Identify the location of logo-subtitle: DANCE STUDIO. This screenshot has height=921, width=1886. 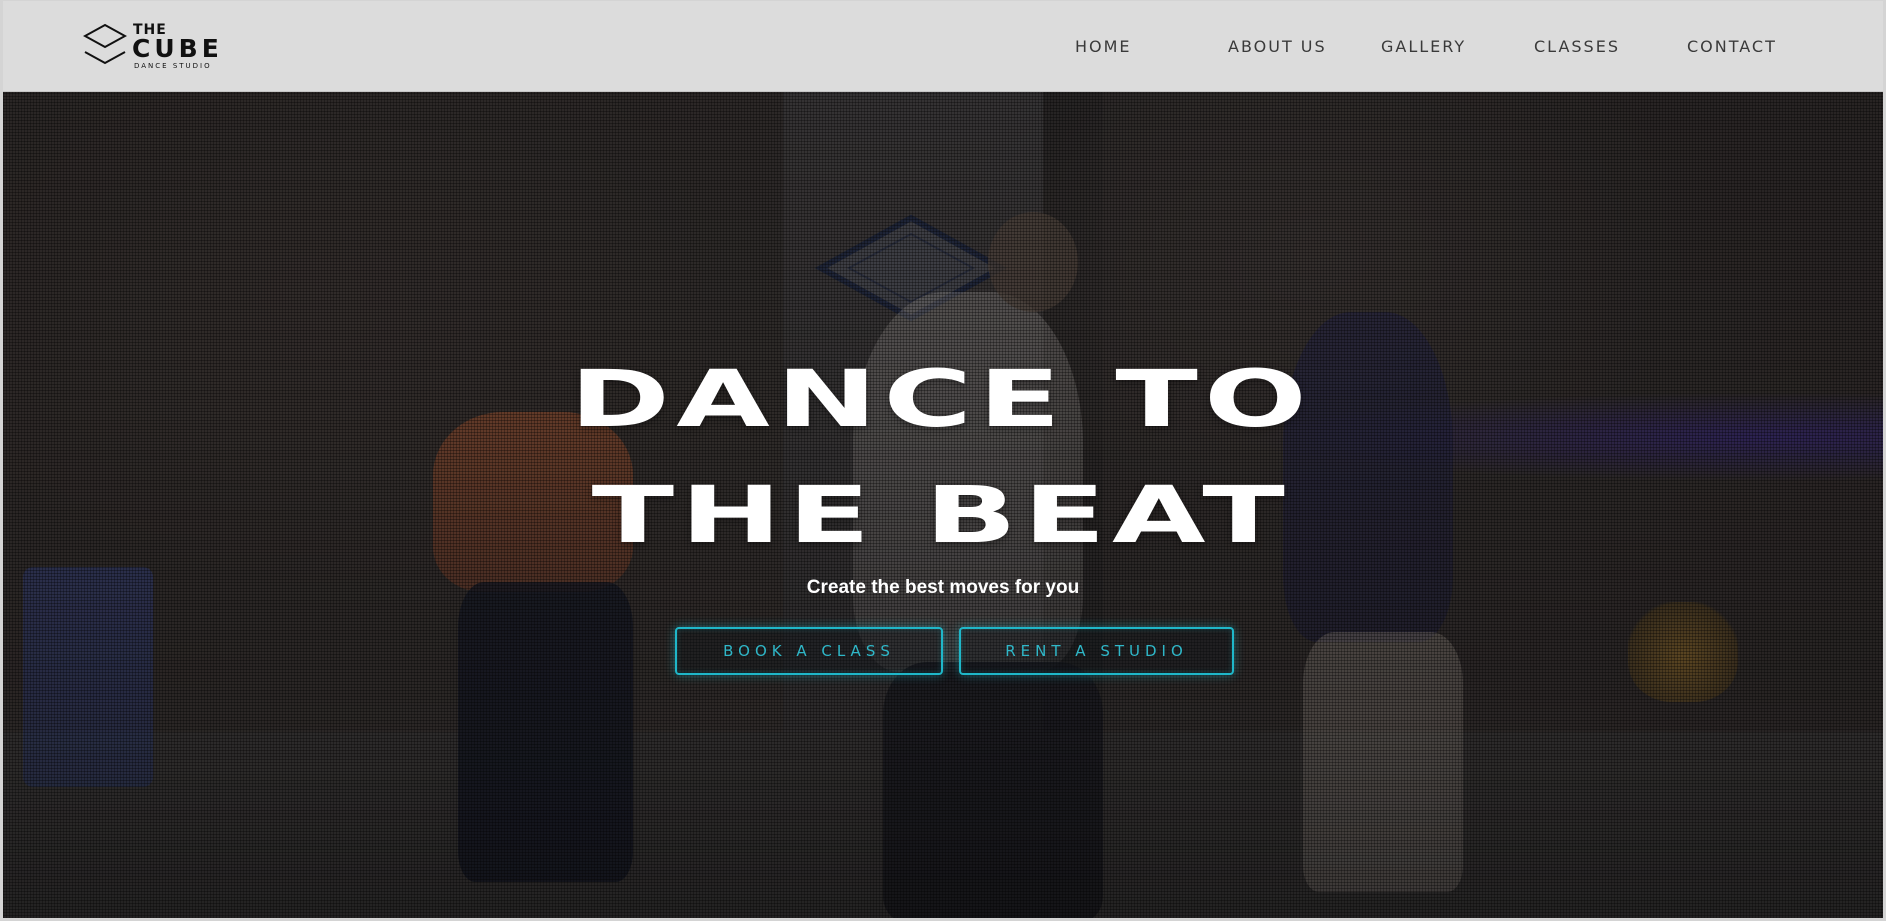
(173, 66).